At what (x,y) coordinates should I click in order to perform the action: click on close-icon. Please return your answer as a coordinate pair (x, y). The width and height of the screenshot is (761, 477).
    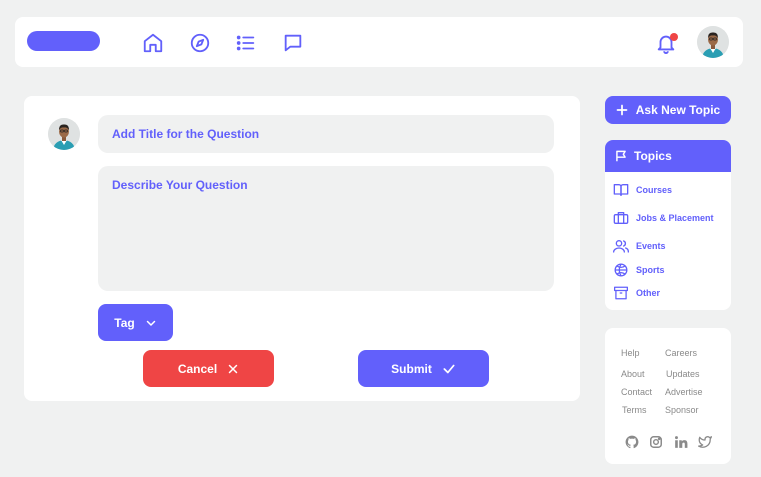
    Looking at the image, I should click on (233, 369).